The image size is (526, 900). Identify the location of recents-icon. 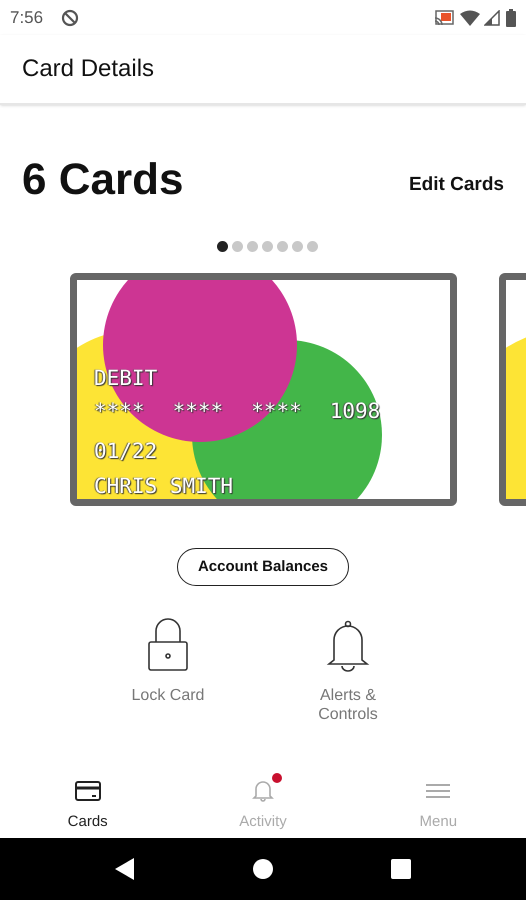
(401, 869).